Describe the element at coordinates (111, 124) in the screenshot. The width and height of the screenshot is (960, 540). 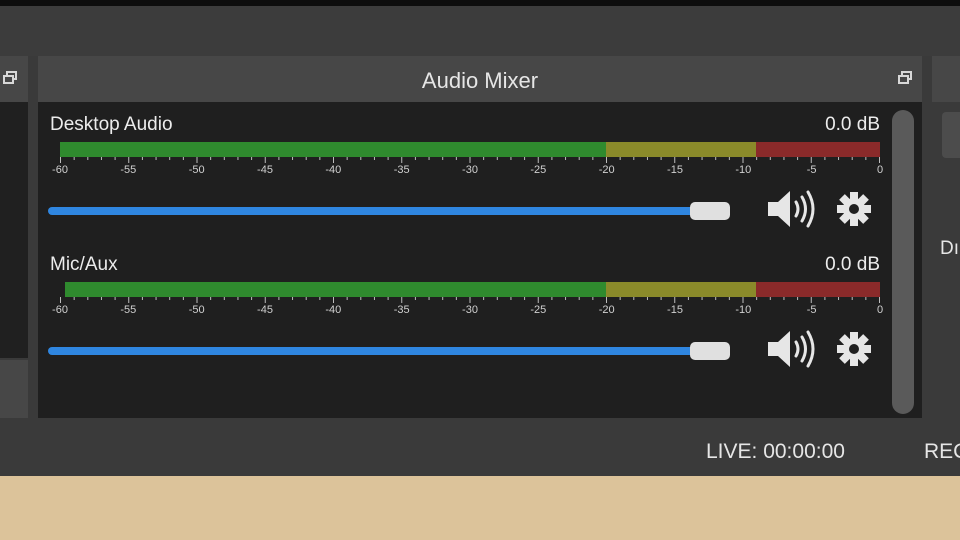
I see `channel-name: Desktop Audio` at that location.